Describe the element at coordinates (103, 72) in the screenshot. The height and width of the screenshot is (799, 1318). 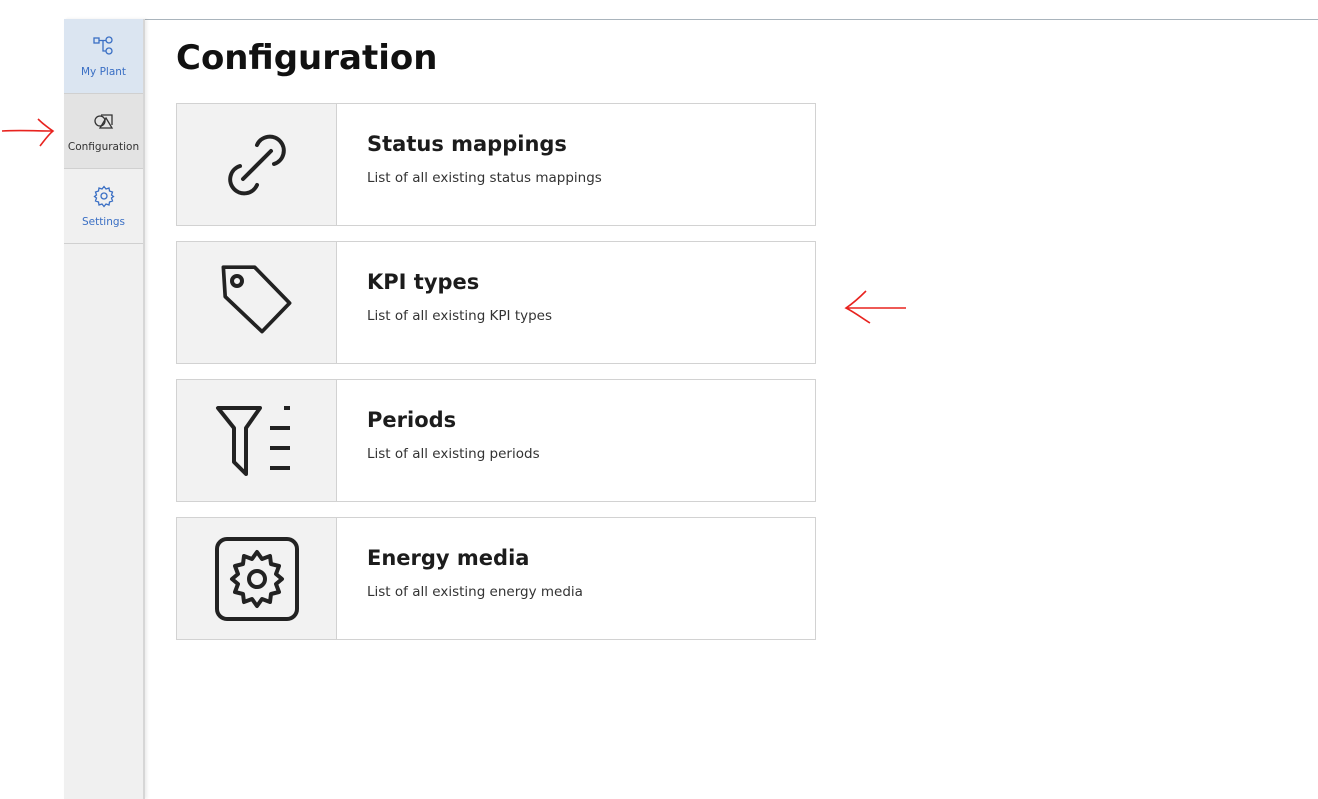
I see `sidebar-item-label: My Plant` at that location.